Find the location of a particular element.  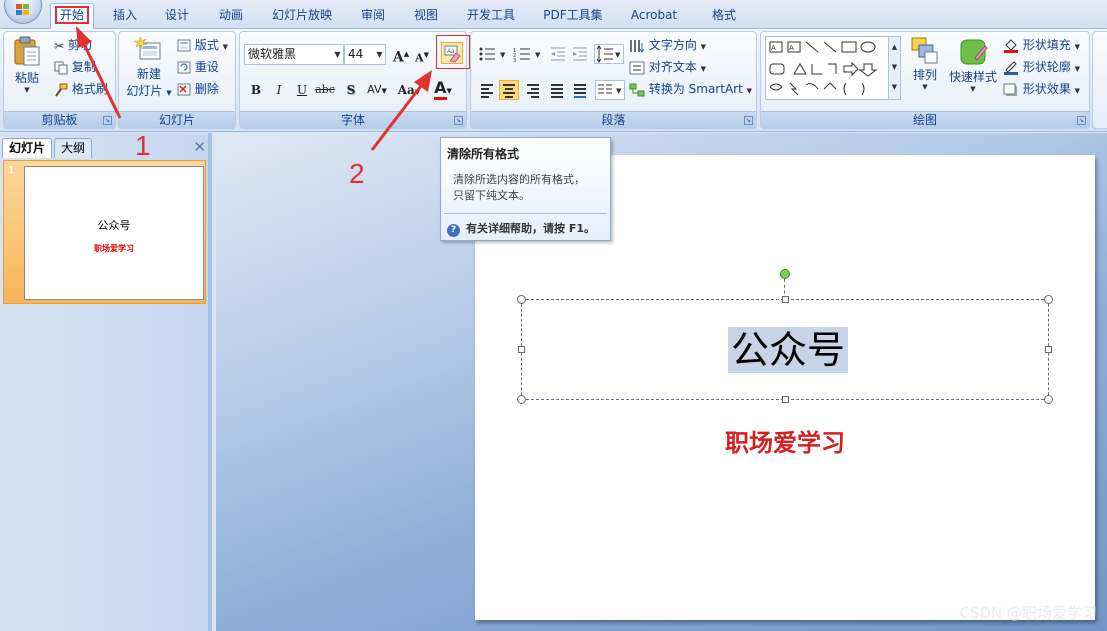

shapes-gallery: A A ▲ ▼ ▼ is located at coordinates (833, 68).